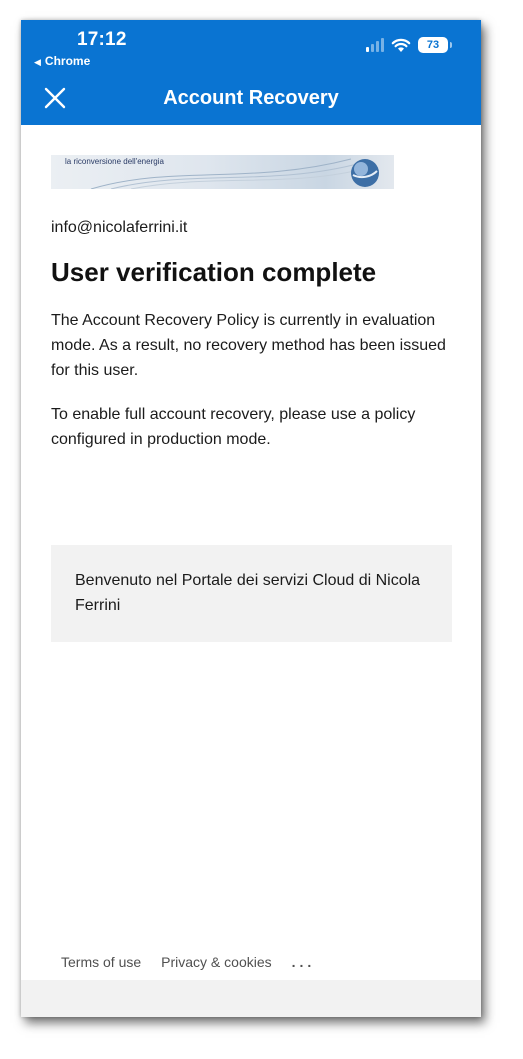 The height and width of the screenshot is (1059, 523). I want to click on cellular-signal-icon, so click(375, 45).